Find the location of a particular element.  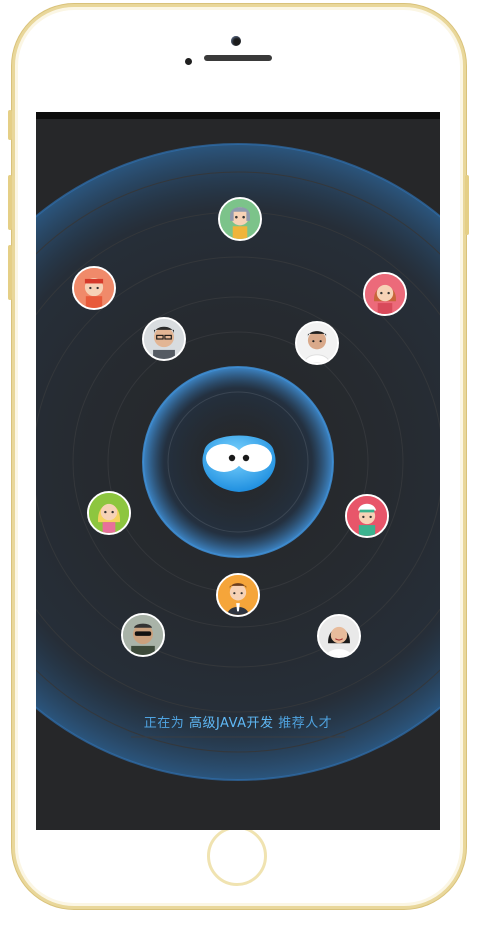

mute-switch is located at coordinates (10, 125).